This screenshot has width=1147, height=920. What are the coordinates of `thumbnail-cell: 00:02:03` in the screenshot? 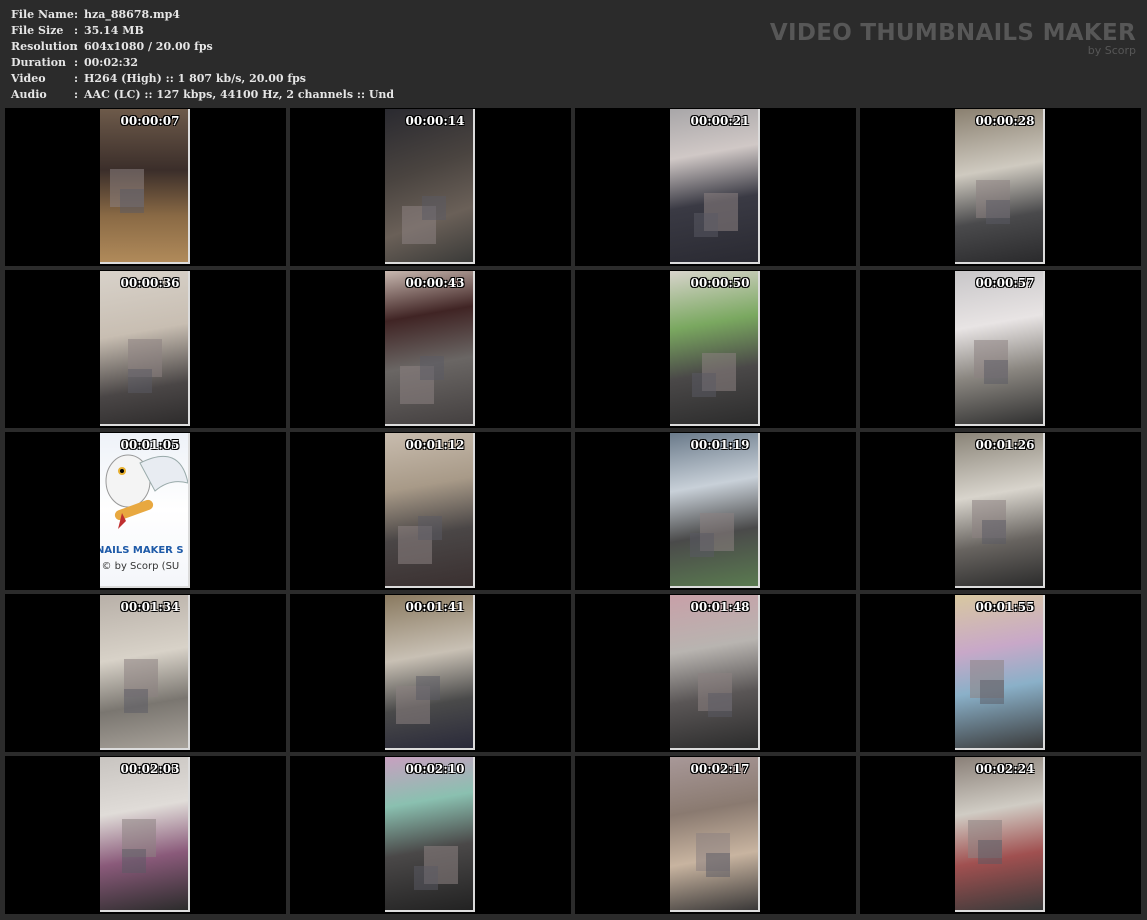 It's located at (145, 835).